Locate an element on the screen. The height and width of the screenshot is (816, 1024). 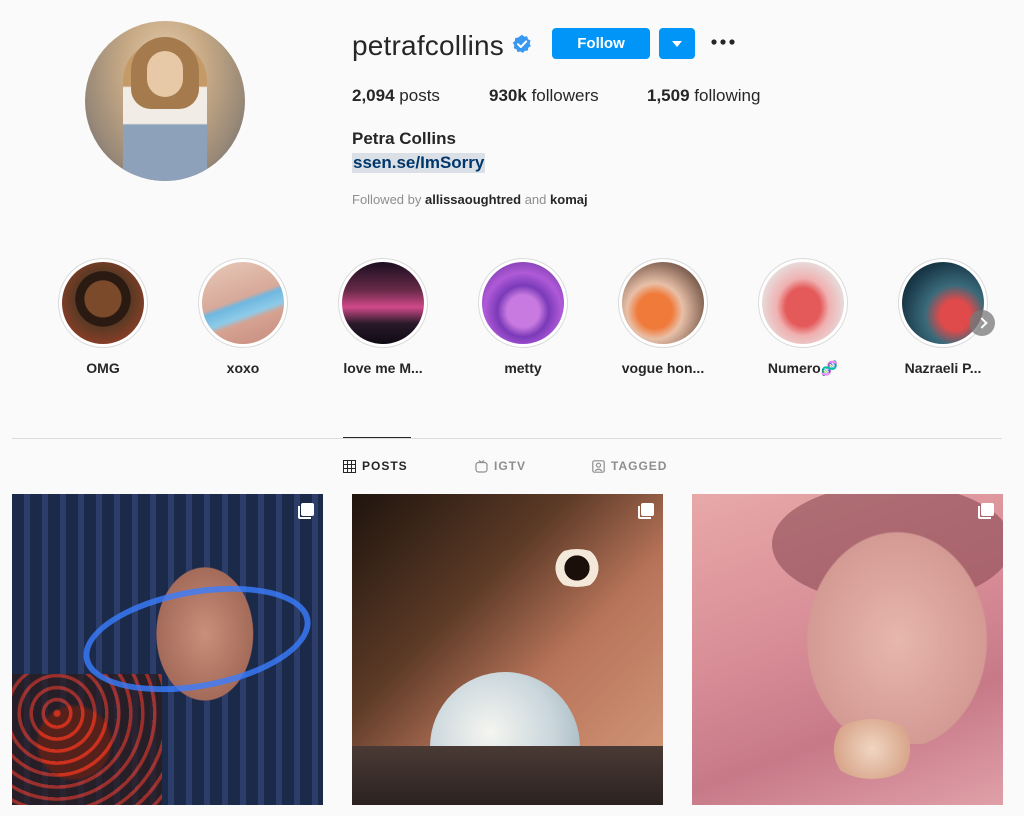
highlight-metty: metty is located at coordinates (523, 317).